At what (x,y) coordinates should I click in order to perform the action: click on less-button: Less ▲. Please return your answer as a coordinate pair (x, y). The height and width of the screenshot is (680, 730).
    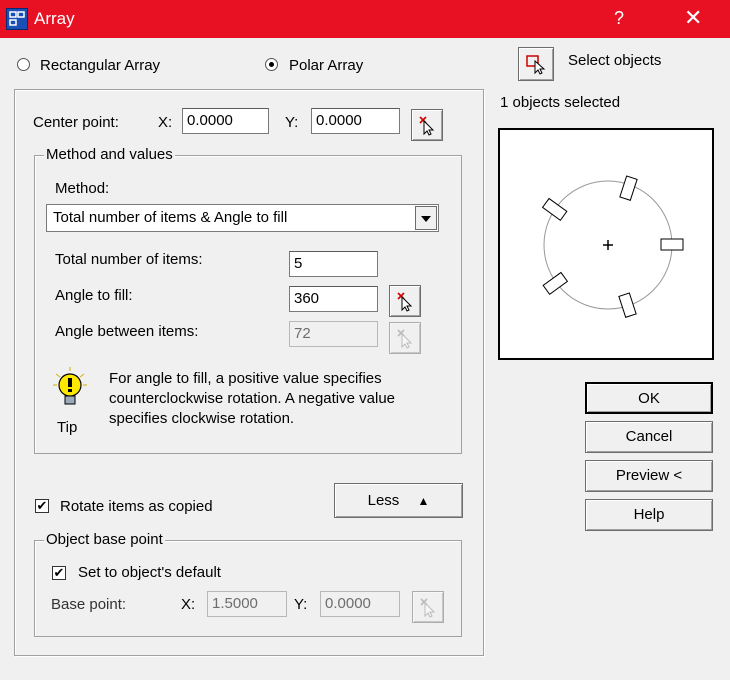
    Looking at the image, I should click on (398, 500).